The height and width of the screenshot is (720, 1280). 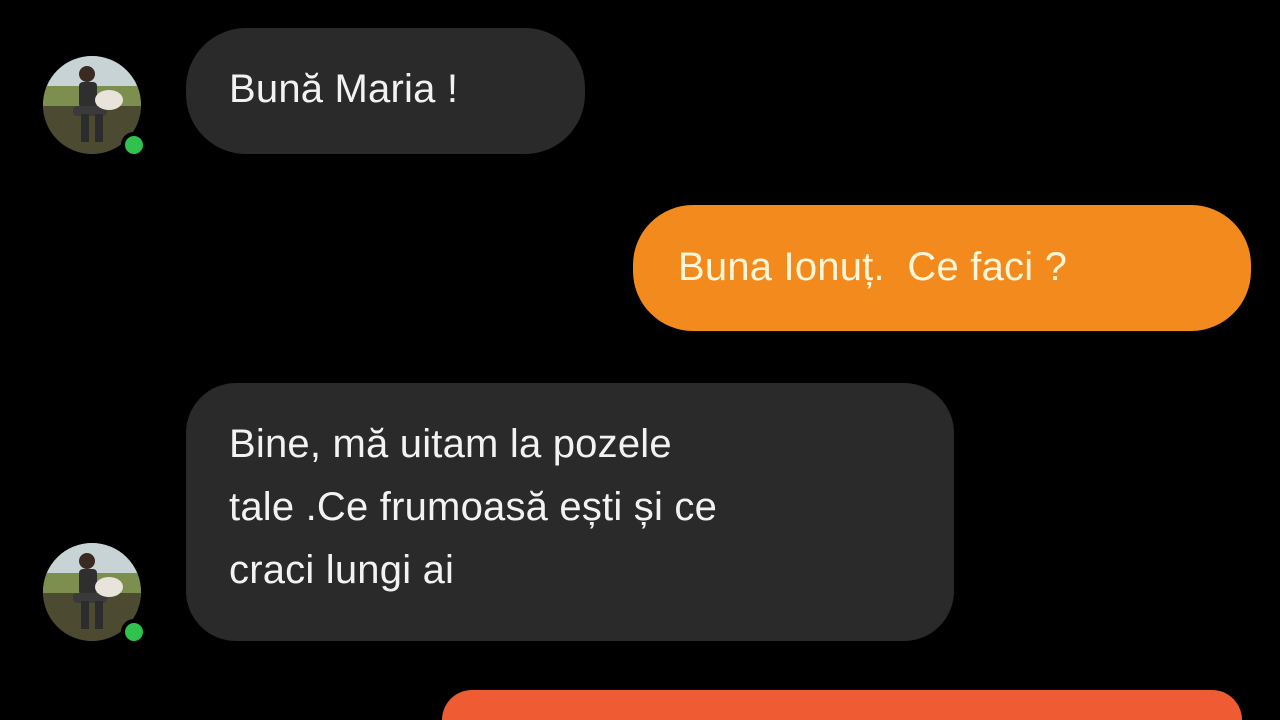 I want to click on message-bubble-incoming: Bună Maria !, so click(x=385, y=91).